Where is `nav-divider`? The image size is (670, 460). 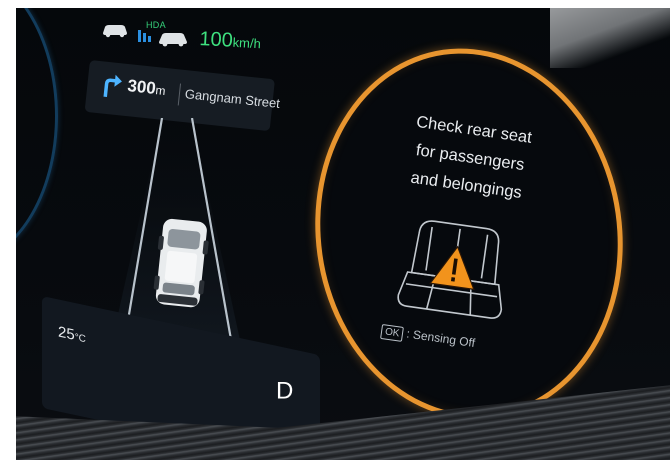
nav-divider is located at coordinates (179, 94).